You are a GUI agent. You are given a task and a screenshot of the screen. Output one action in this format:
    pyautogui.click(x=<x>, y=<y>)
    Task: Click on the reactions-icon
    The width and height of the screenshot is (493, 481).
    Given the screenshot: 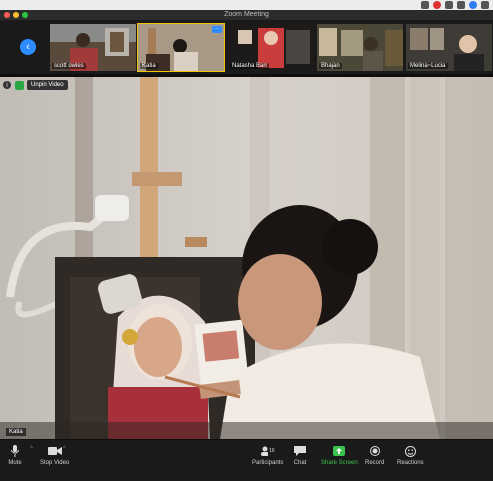 What is the action you would take?
    pyautogui.click(x=410, y=451)
    